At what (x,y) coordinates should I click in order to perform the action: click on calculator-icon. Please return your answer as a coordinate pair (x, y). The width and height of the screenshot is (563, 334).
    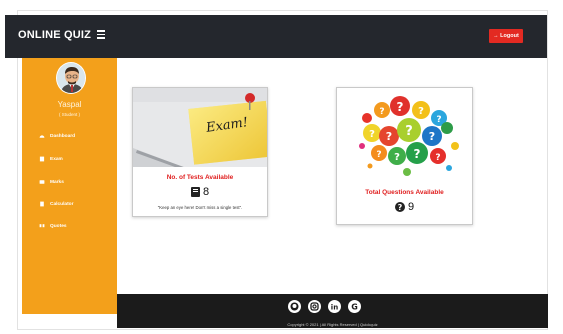
    Looking at the image, I should click on (42, 204).